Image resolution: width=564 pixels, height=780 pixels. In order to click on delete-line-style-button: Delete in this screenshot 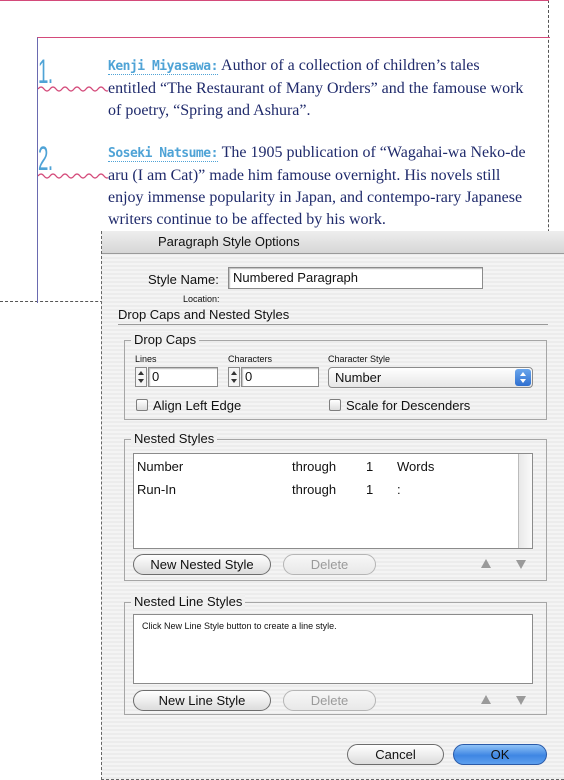, I will do `click(329, 700)`.